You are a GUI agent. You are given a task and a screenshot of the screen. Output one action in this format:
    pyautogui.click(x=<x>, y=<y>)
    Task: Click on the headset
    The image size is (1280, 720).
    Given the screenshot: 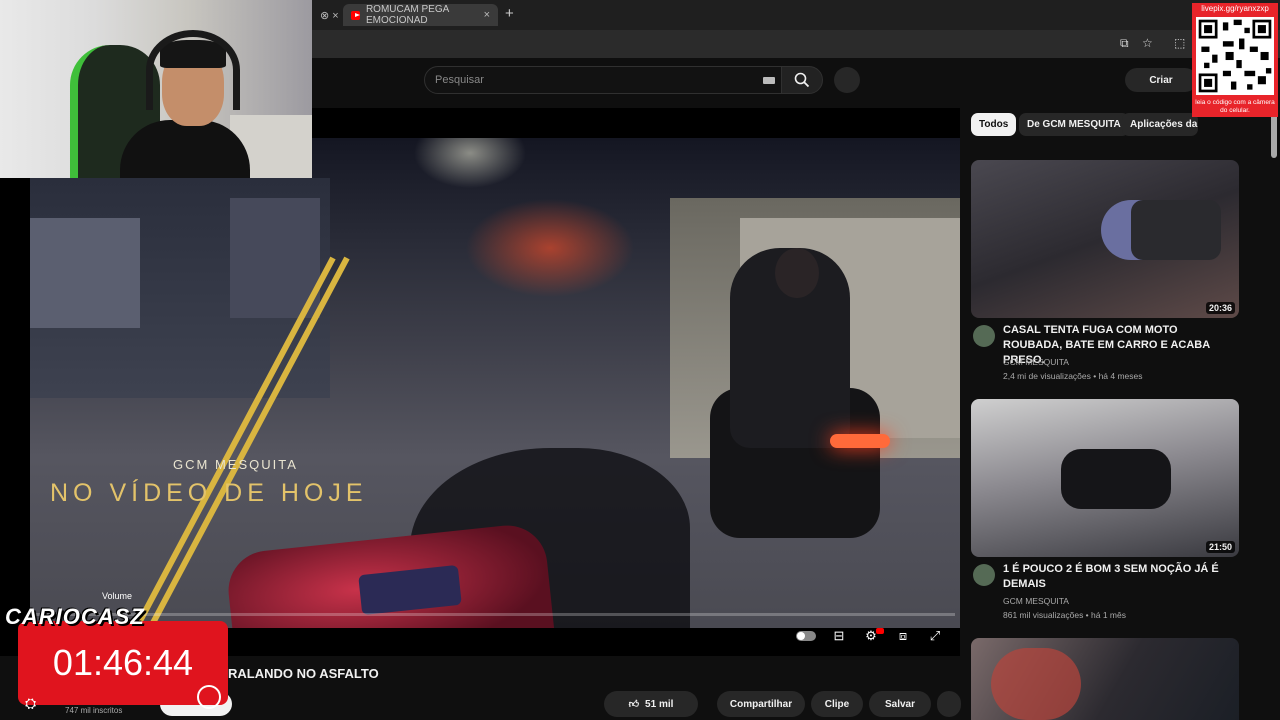 What is the action you would take?
    pyautogui.click(x=193, y=70)
    